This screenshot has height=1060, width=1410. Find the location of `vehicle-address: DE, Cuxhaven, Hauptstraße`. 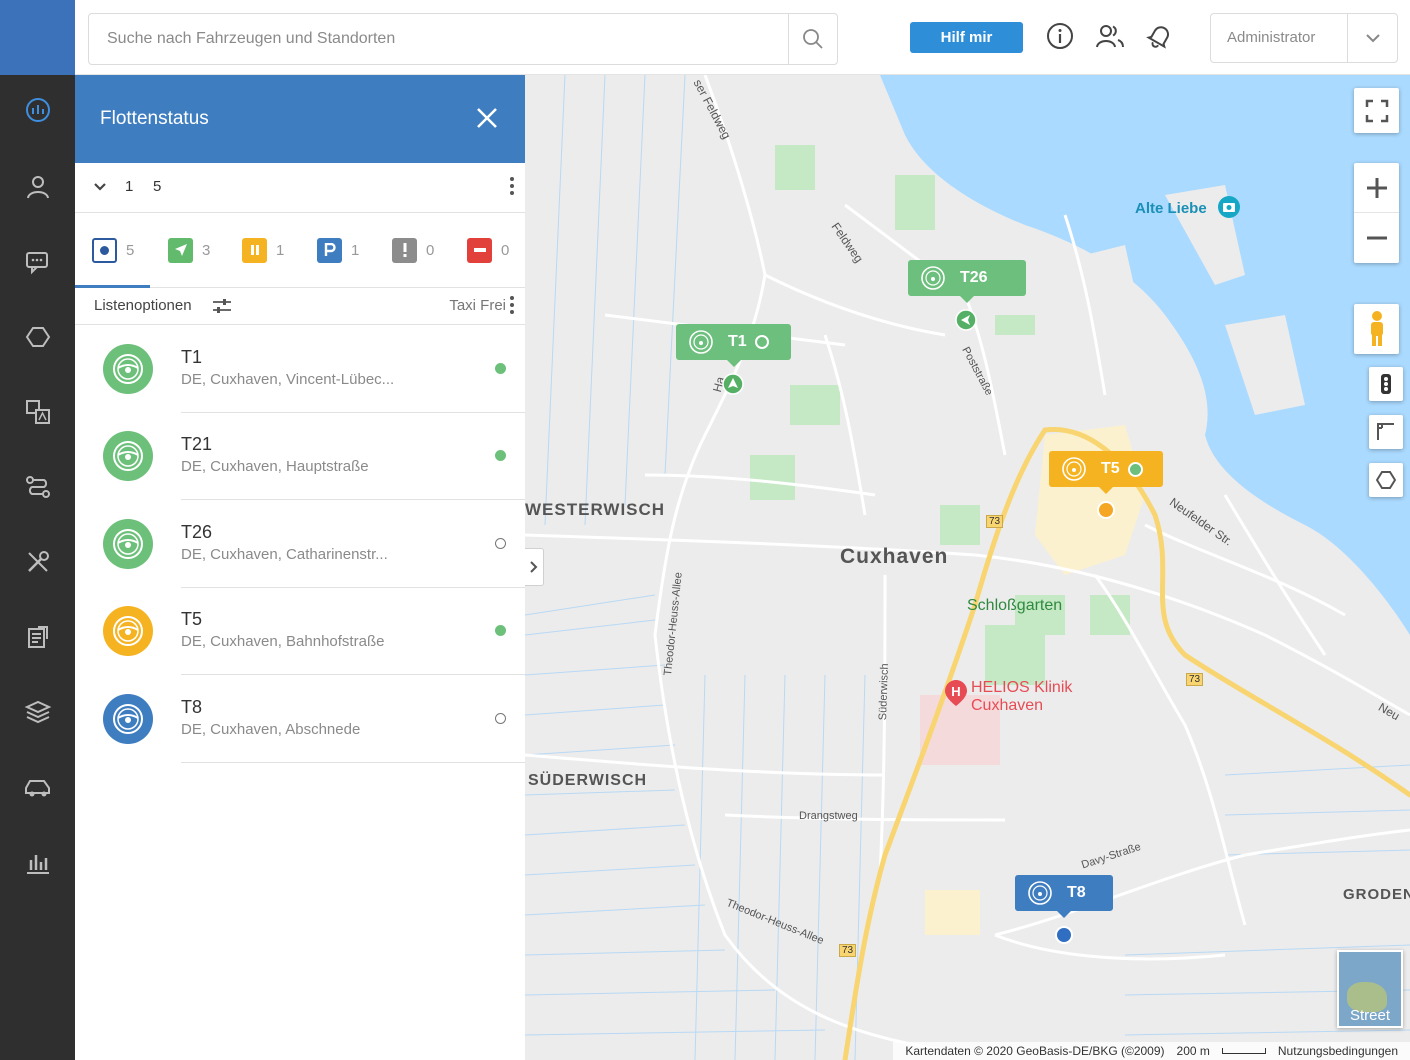

vehicle-address: DE, Cuxhaven, Hauptstraße is located at coordinates (275, 466).